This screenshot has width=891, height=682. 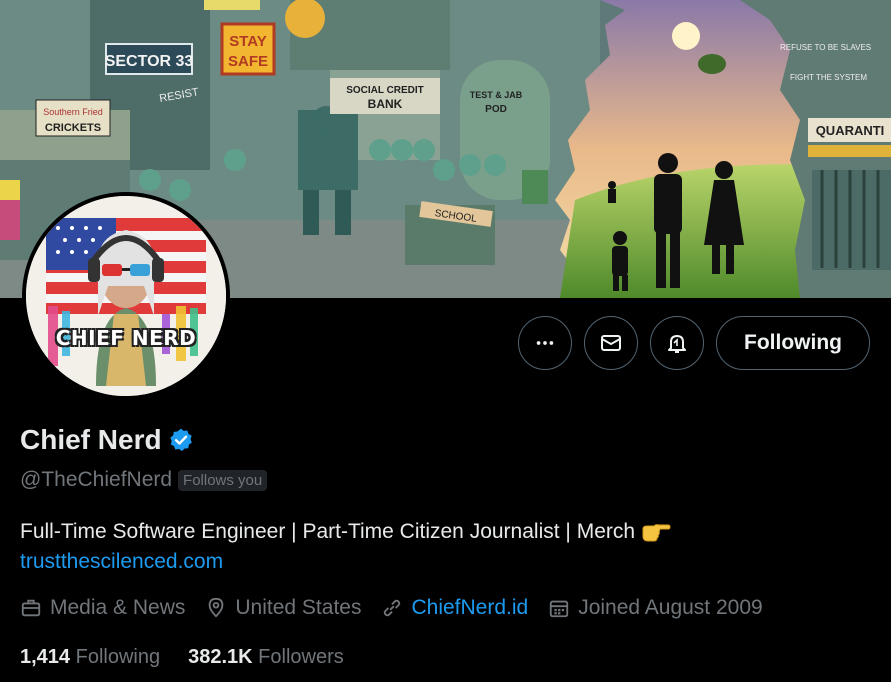 What do you see at coordinates (559, 609) in the screenshot?
I see `calendar-icon` at bounding box center [559, 609].